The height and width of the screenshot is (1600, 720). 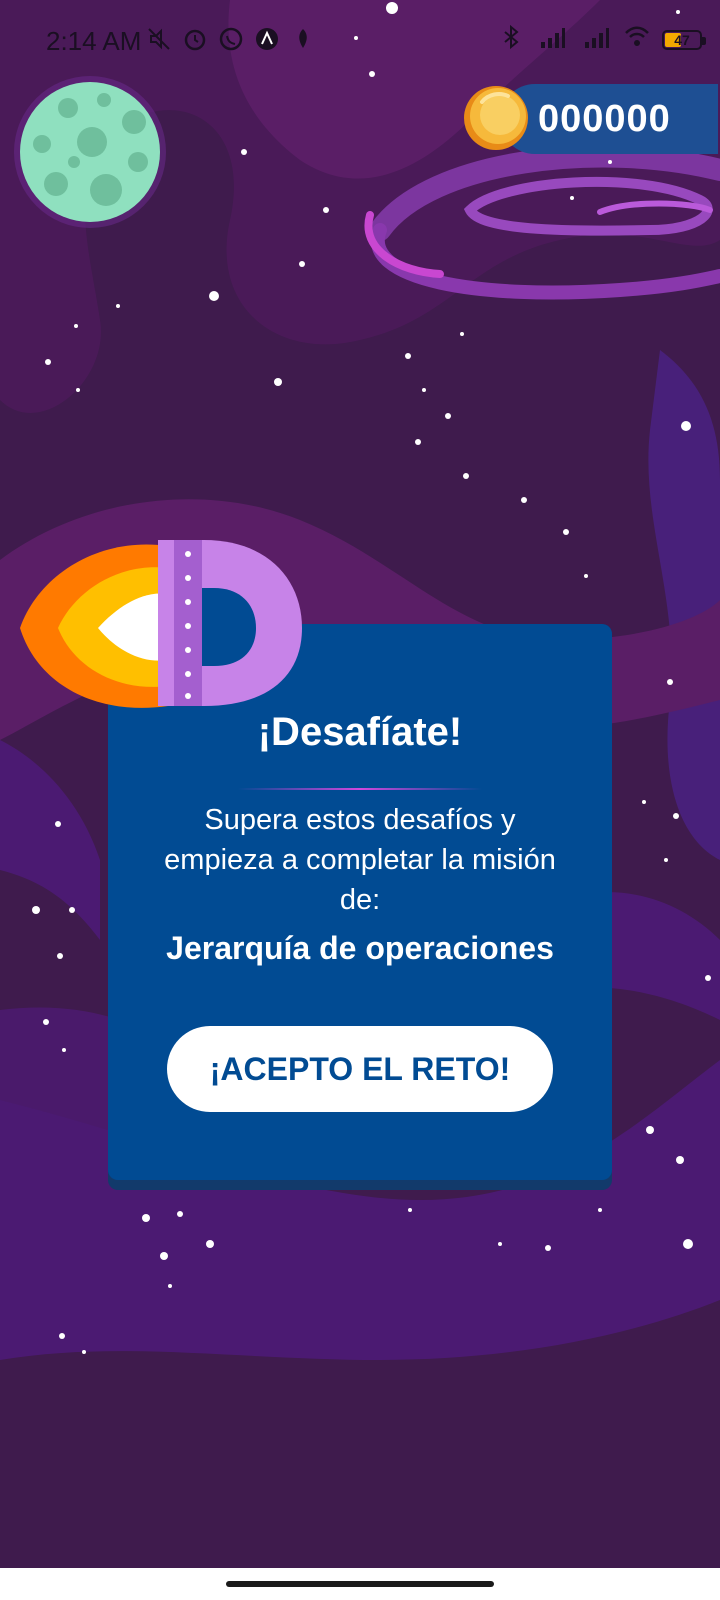 What do you see at coordinates (195, 40) in the screenshot?
I see `alarm-icon` at bounding box center [195, 40].